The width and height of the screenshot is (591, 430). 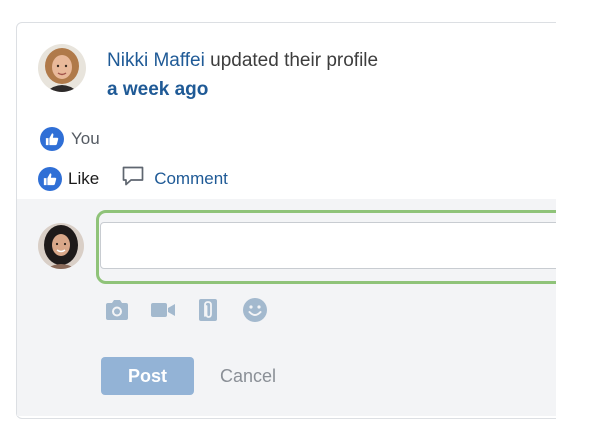 I want to click on camera-icon, so click(x=117, y=310).